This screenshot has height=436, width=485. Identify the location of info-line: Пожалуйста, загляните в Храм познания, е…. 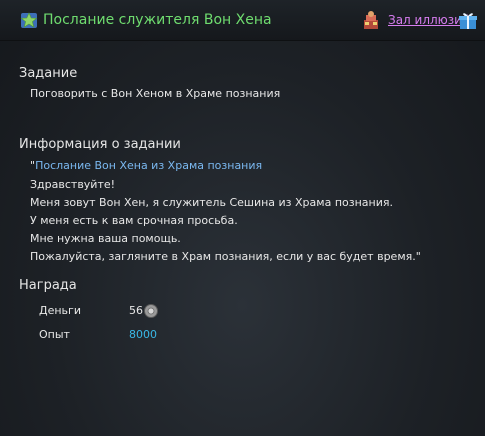
(225, 256).